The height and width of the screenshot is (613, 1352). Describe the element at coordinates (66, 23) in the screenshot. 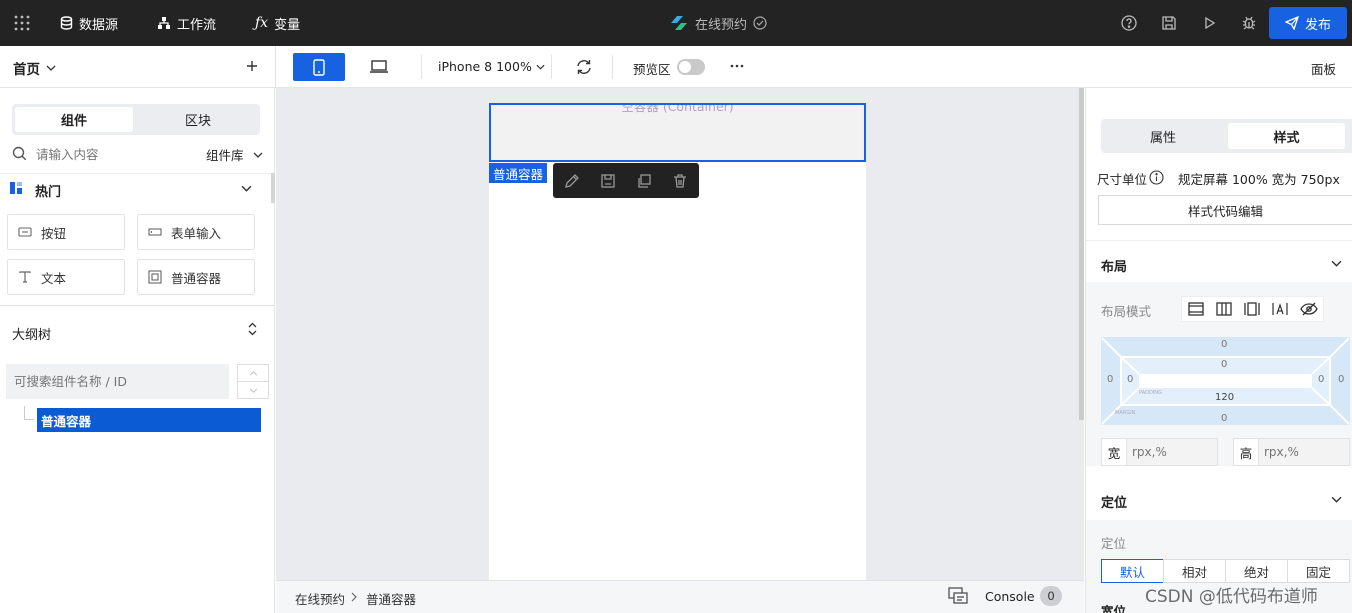

I see `database-icon` at that location.